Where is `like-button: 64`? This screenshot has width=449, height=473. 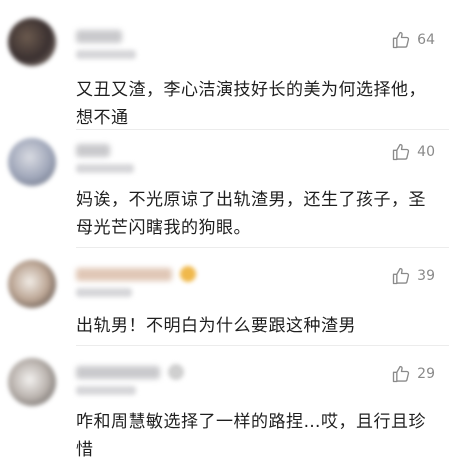 like-button: 64 is located at coordinates (413, 40).